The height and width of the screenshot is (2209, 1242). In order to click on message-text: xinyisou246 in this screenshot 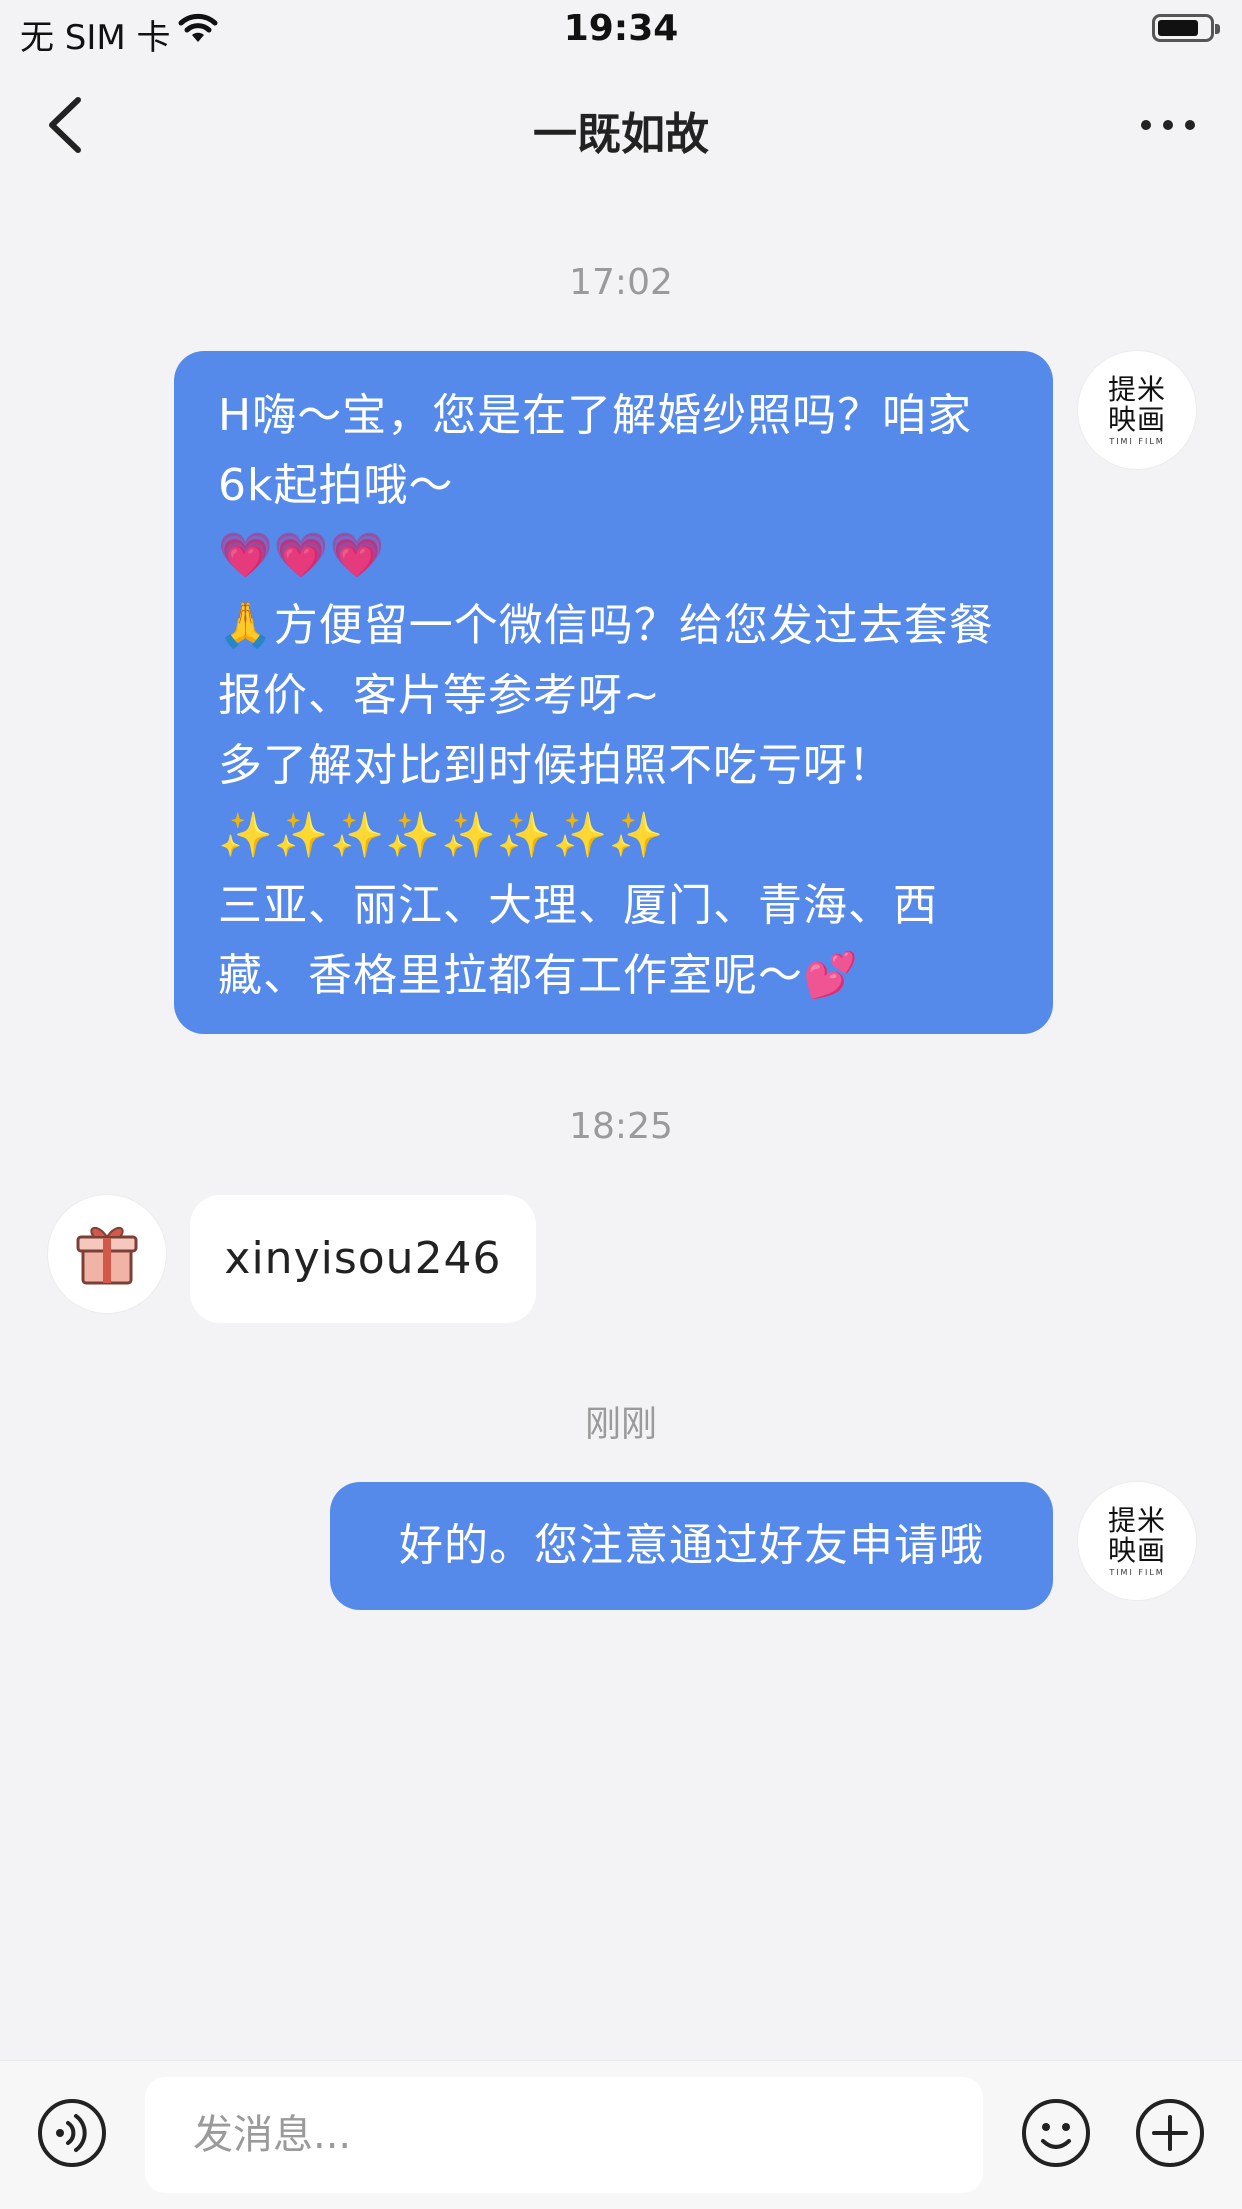, I will do `click(363, 1258)`.